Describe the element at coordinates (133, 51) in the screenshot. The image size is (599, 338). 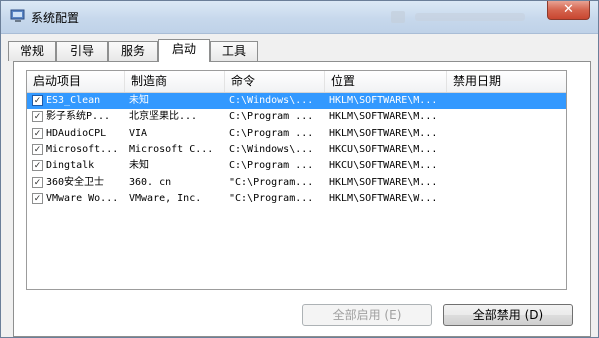
I see `tab-services: 服务` at that location.